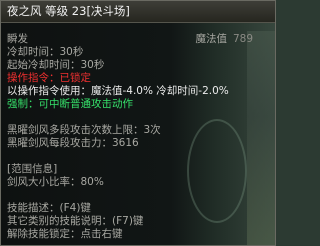 This screenshot has width=320, height=246. Describe the element at coordinates (65, 234) in the screenshot. I see `unlock-skill-hint: 解除技能锁定：点击右键` at that location.